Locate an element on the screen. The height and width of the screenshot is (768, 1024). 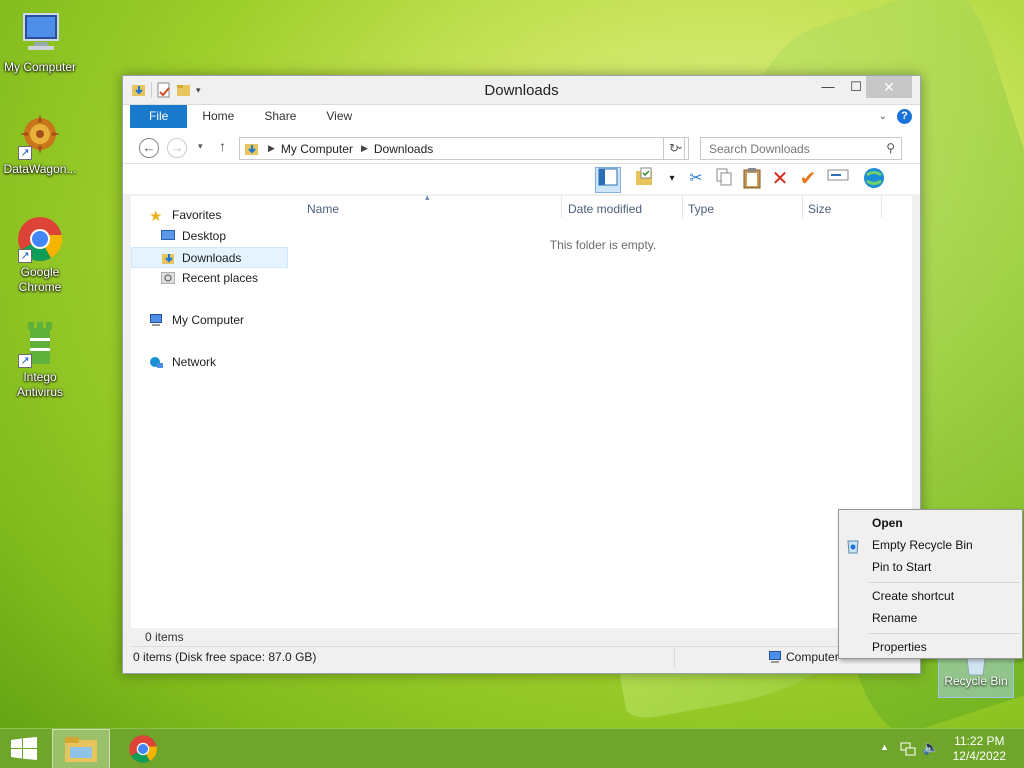
file-explorer-icon is located at coordinates (81, 749).